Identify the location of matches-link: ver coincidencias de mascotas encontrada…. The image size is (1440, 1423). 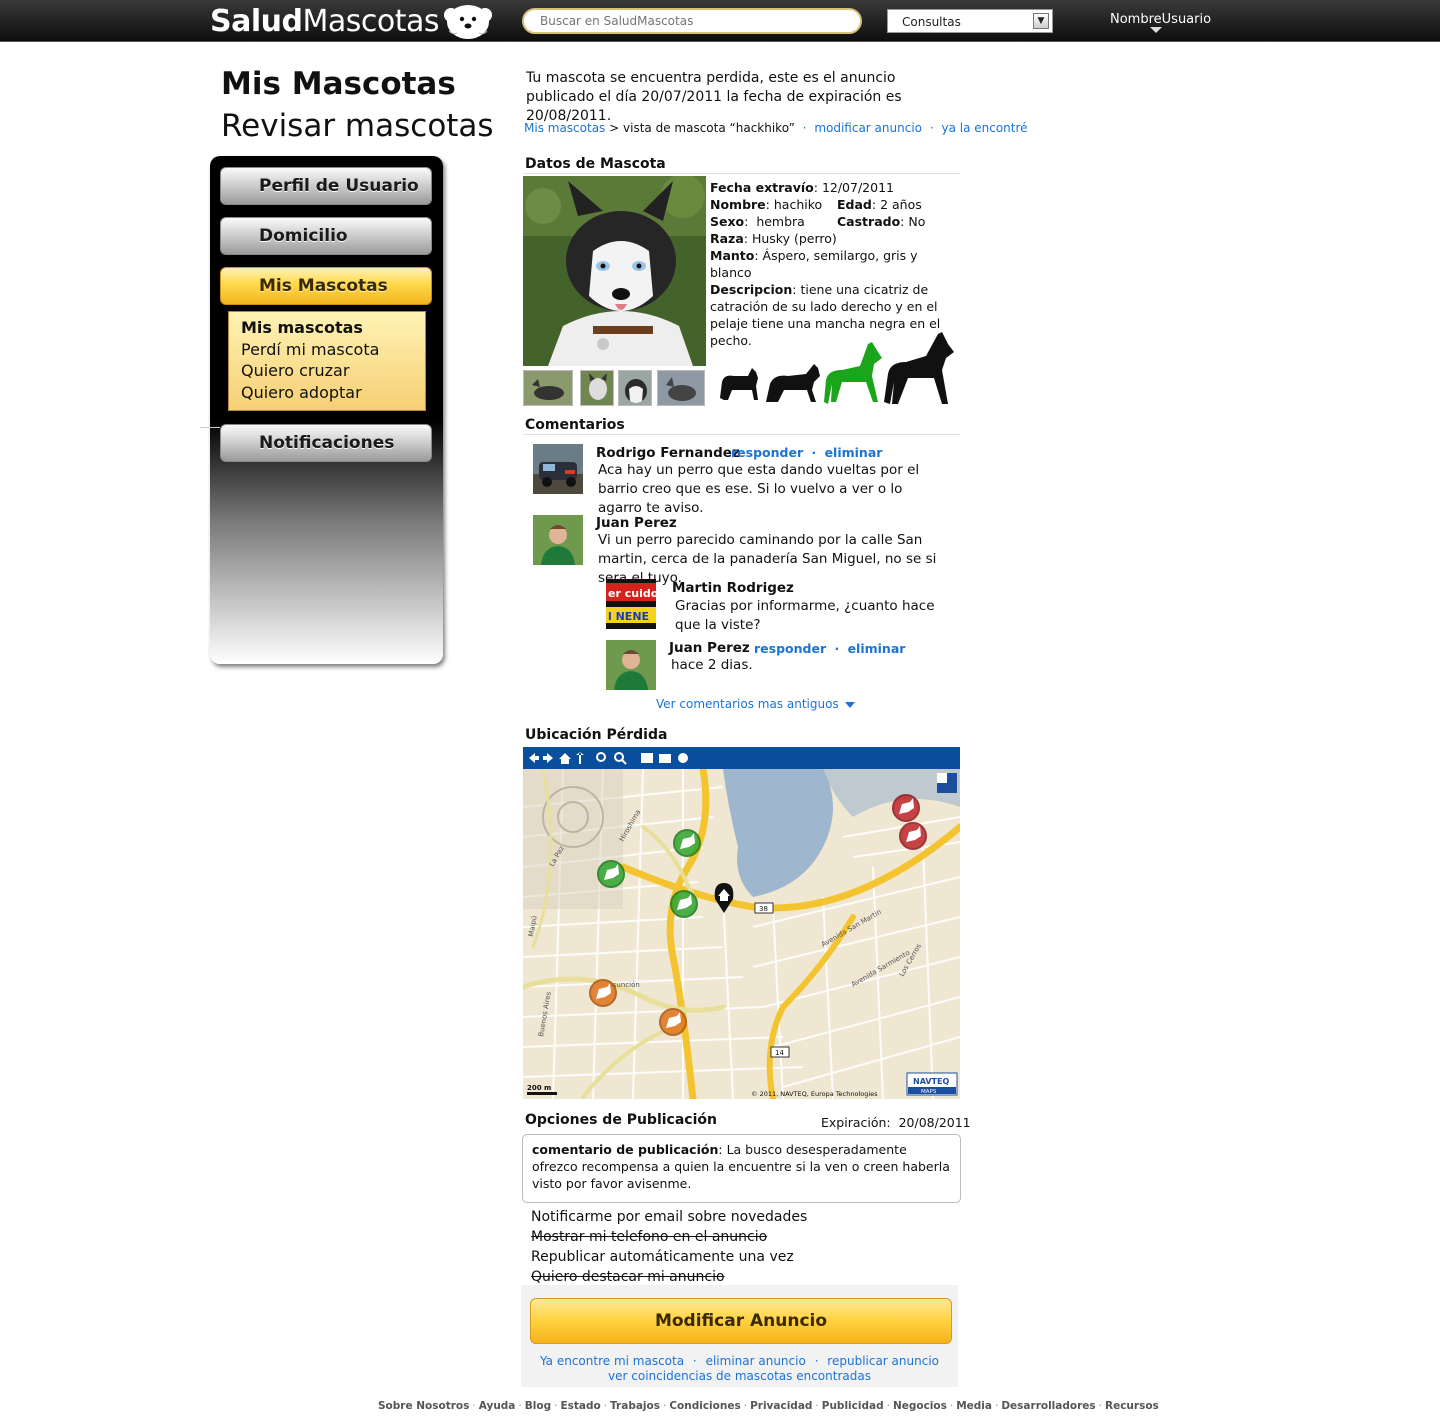
(739, 1376).